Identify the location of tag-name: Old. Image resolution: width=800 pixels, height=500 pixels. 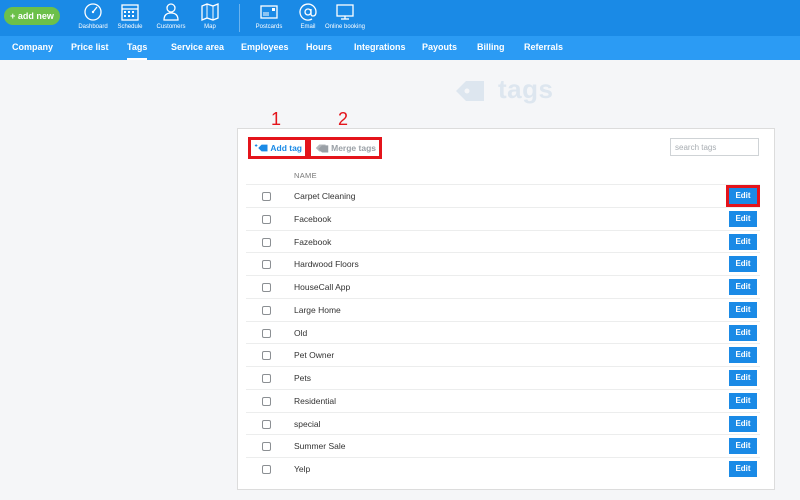
(301, 332).